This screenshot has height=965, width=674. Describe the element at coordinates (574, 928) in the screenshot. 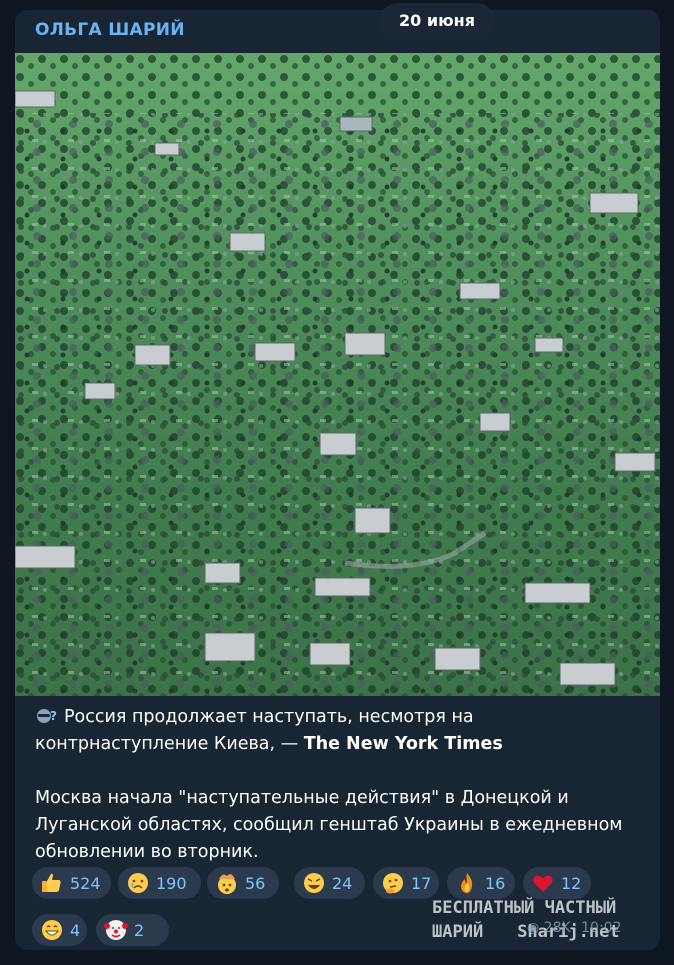

I see `post-meta: ◉ 28K 10:02` at that location.